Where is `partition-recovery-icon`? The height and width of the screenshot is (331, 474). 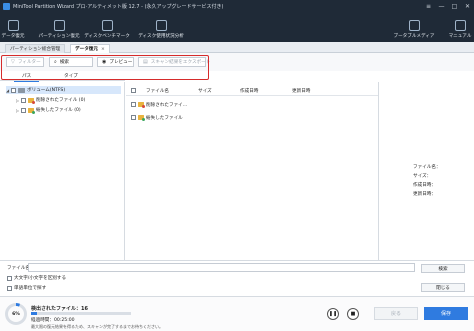
partition-recovery-icon is located at coordinates (59, 25).